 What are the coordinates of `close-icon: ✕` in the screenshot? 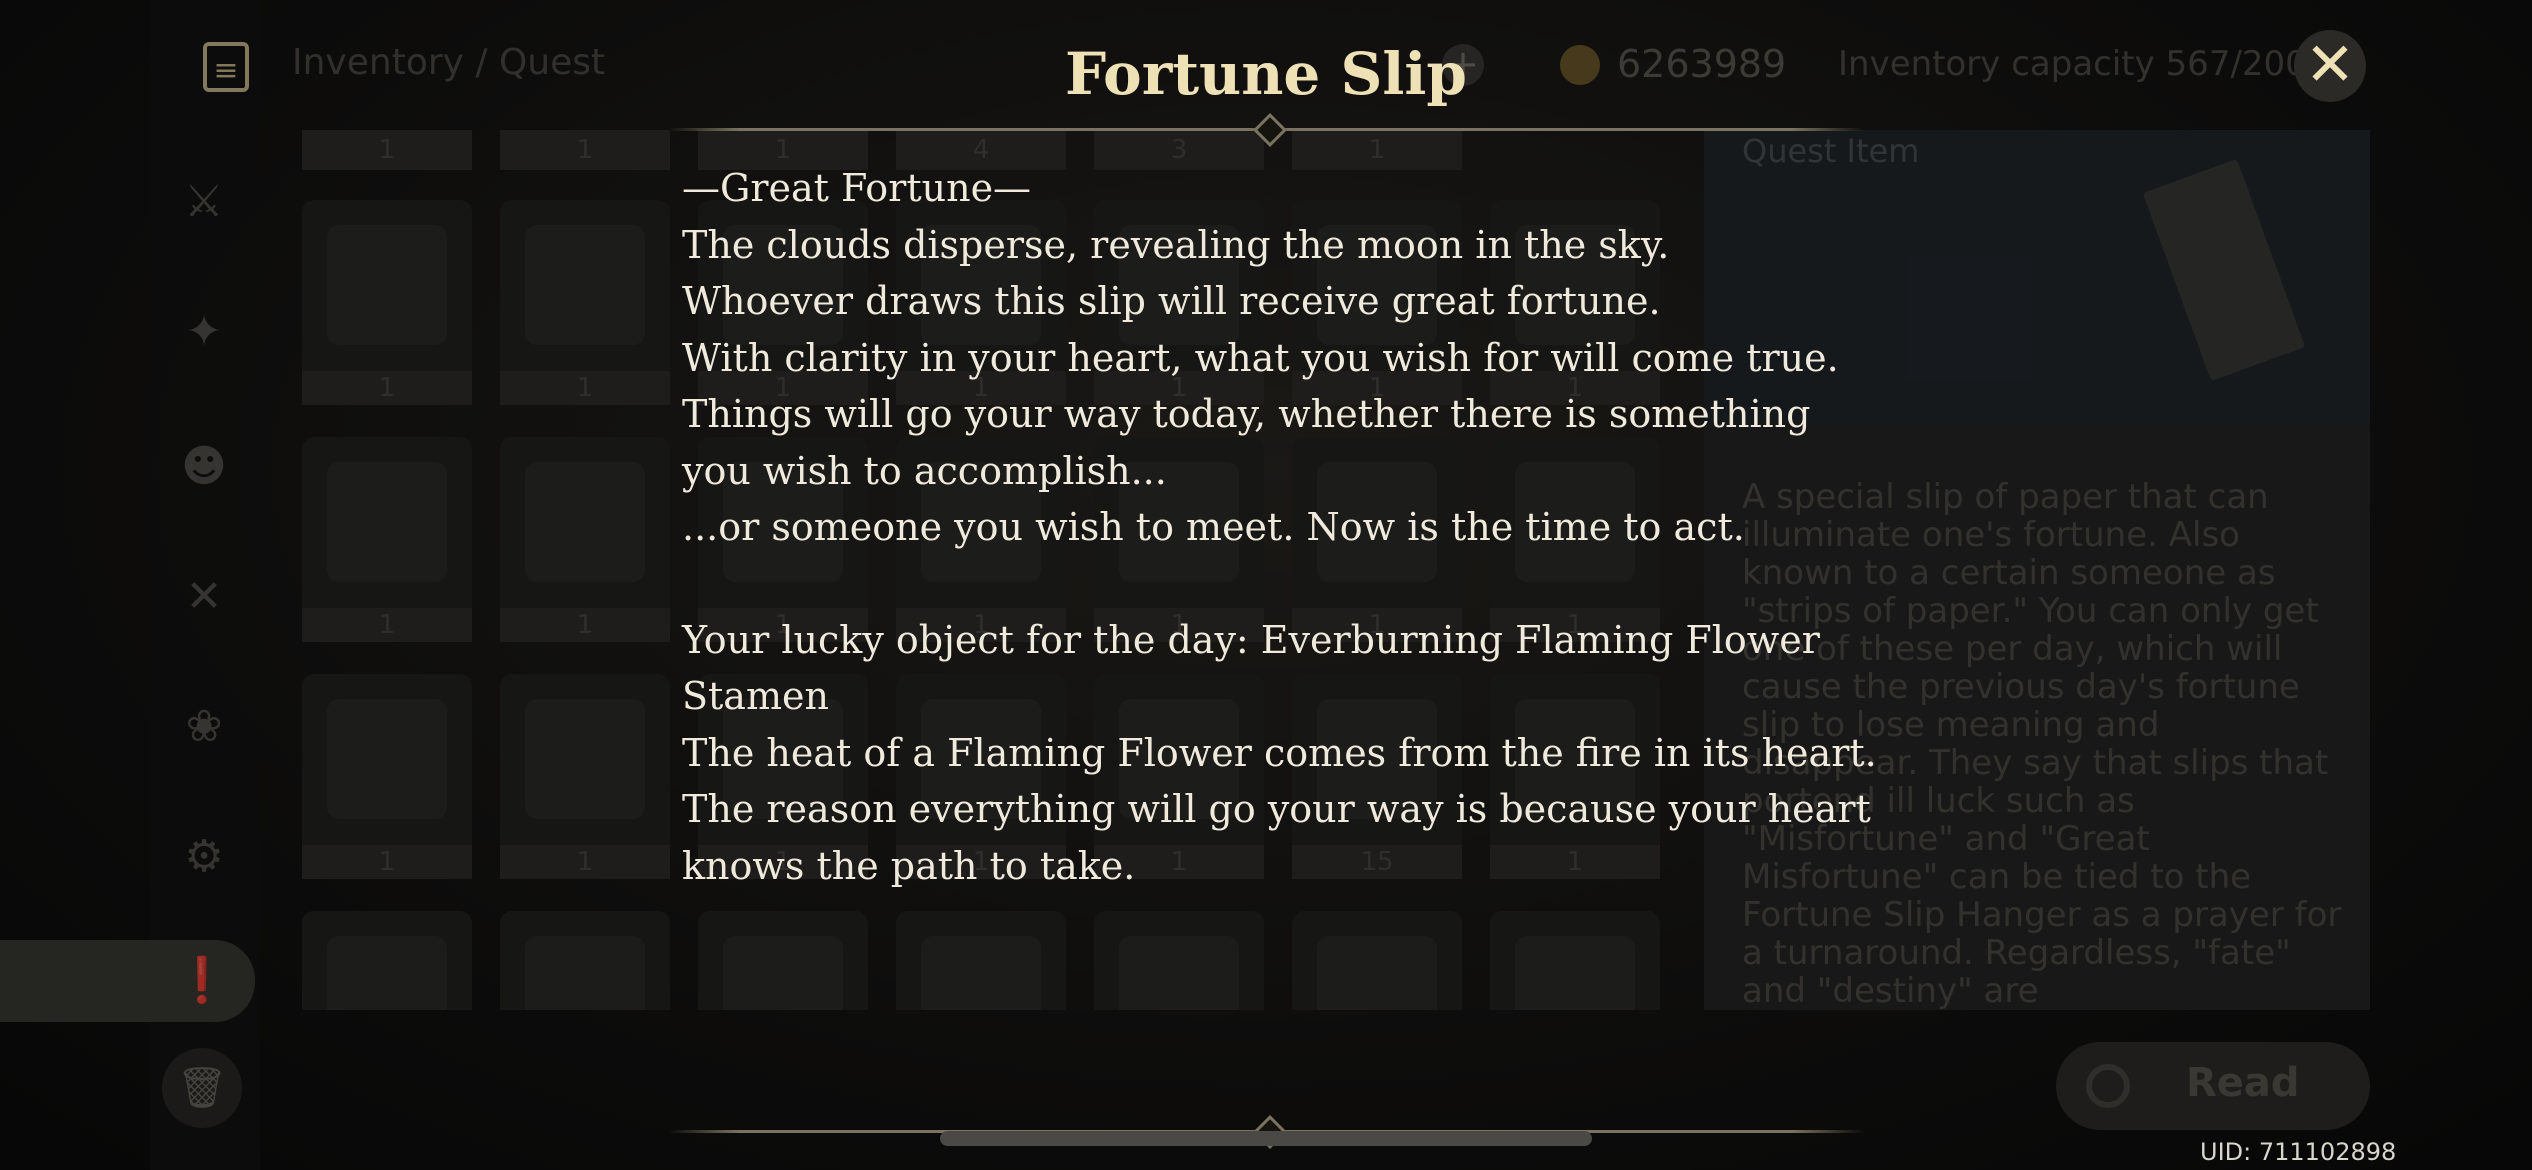 It's located at (2330, 66).